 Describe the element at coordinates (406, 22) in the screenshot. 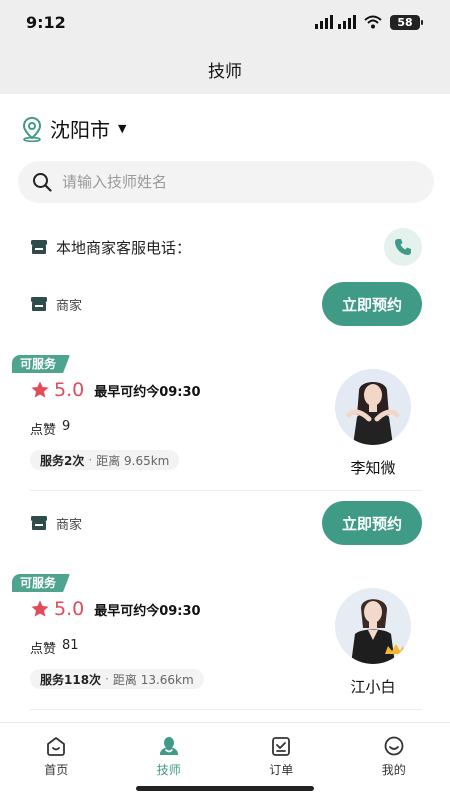

I see `battery-icon: 58` at that location.